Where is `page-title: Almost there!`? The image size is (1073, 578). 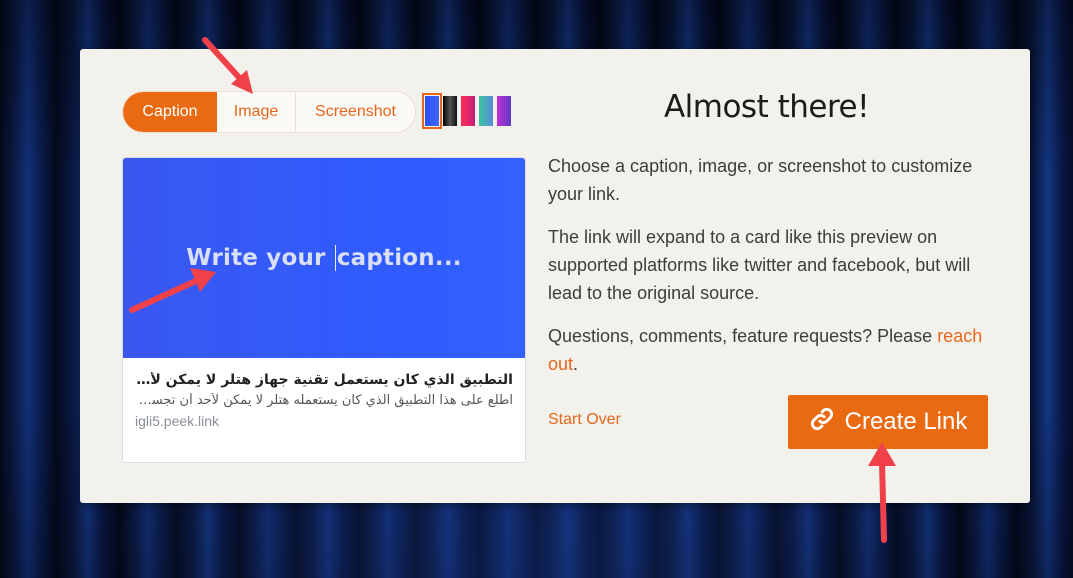
page-title: Almost there! is located at coordinates (766, 107).